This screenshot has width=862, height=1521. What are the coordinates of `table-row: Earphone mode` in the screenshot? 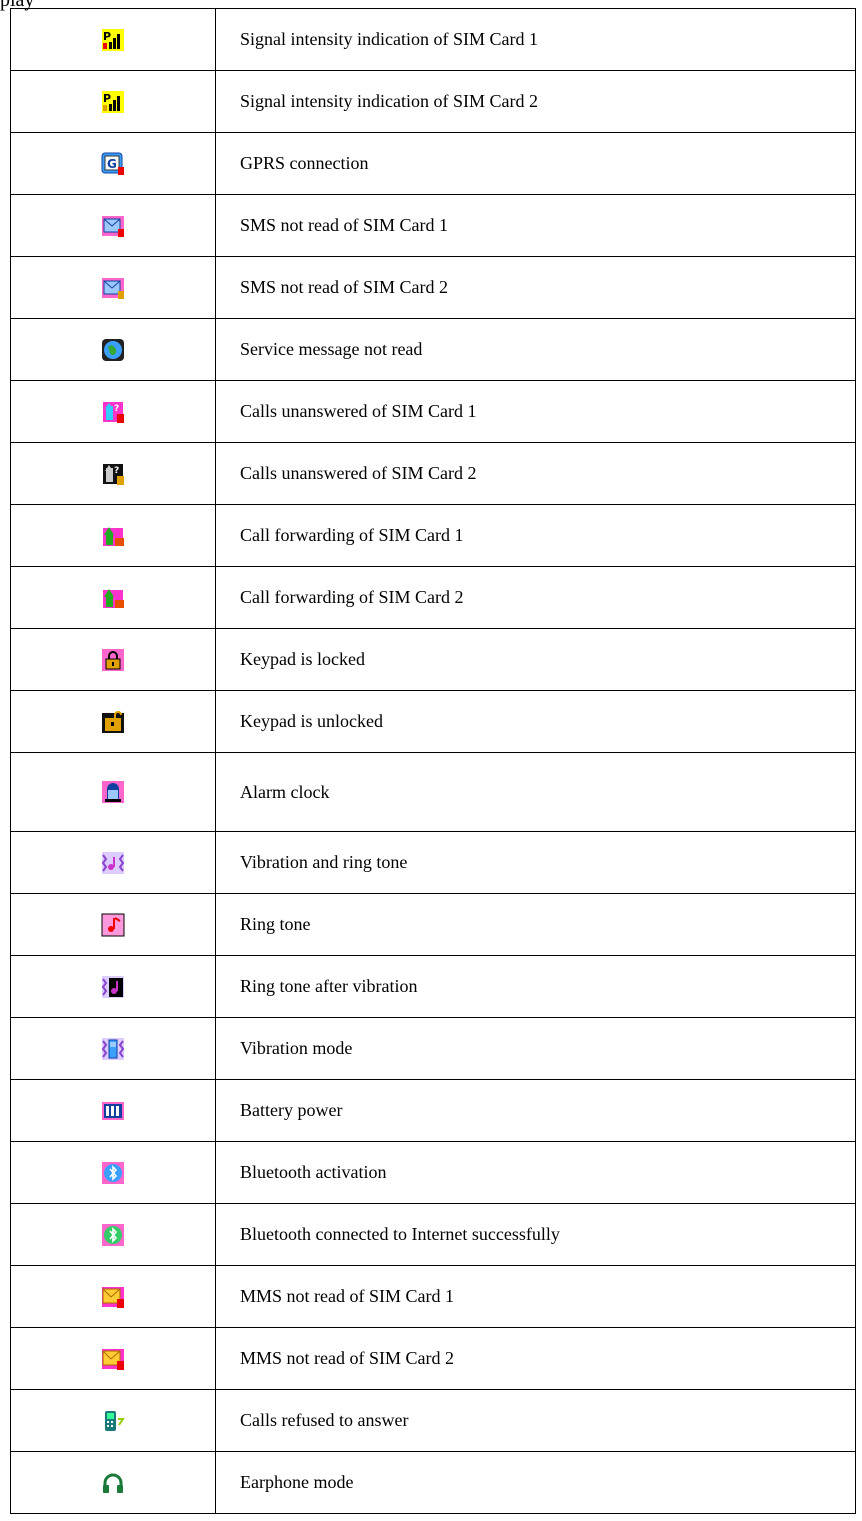 It's located at (433, 1482).